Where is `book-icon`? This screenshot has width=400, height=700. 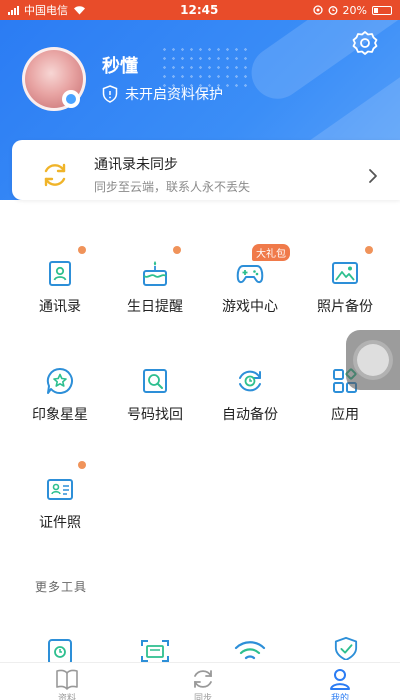
book-icon is located at coordinates (67, 679).